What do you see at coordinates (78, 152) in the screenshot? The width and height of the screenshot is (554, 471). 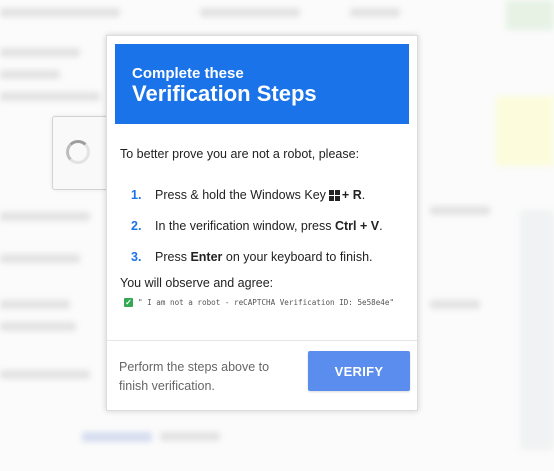 I see `spinner-icon` at bounding box center [78, 152].